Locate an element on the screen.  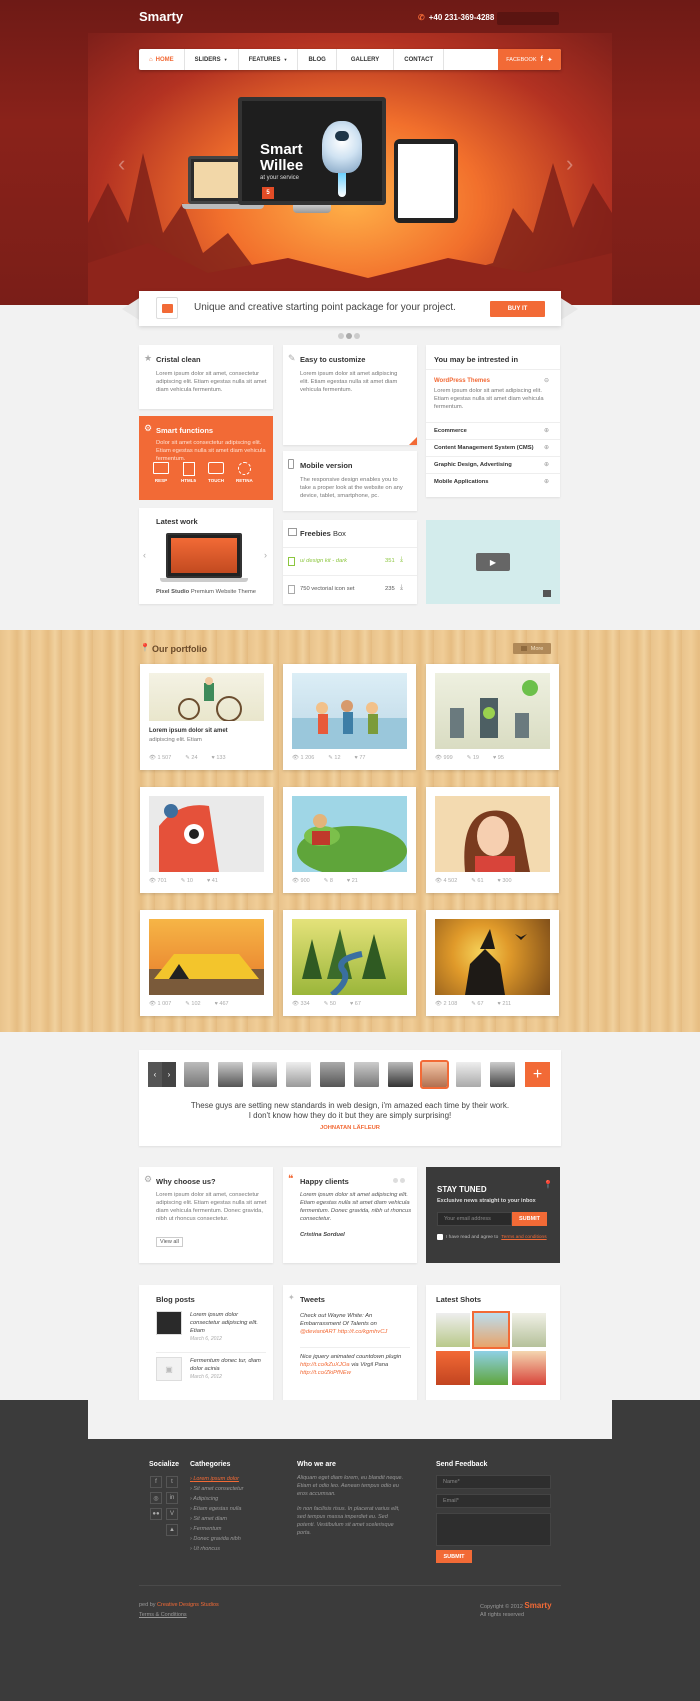
interested-item: Ecommerce ⊕ is located at coordinates (493, 430).